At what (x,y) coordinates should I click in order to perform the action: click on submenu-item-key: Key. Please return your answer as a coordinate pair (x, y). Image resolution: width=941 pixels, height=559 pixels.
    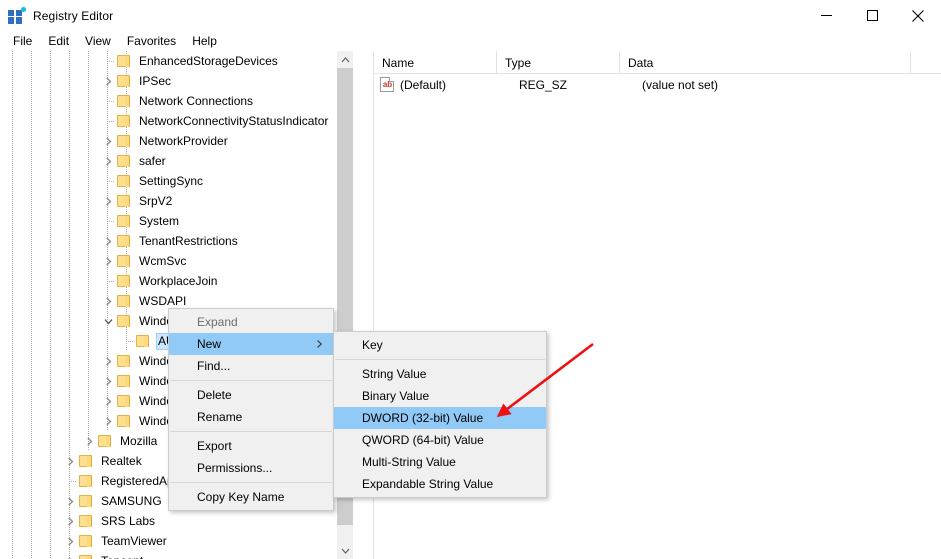
    Looking at the image, I should click on (440, 345).